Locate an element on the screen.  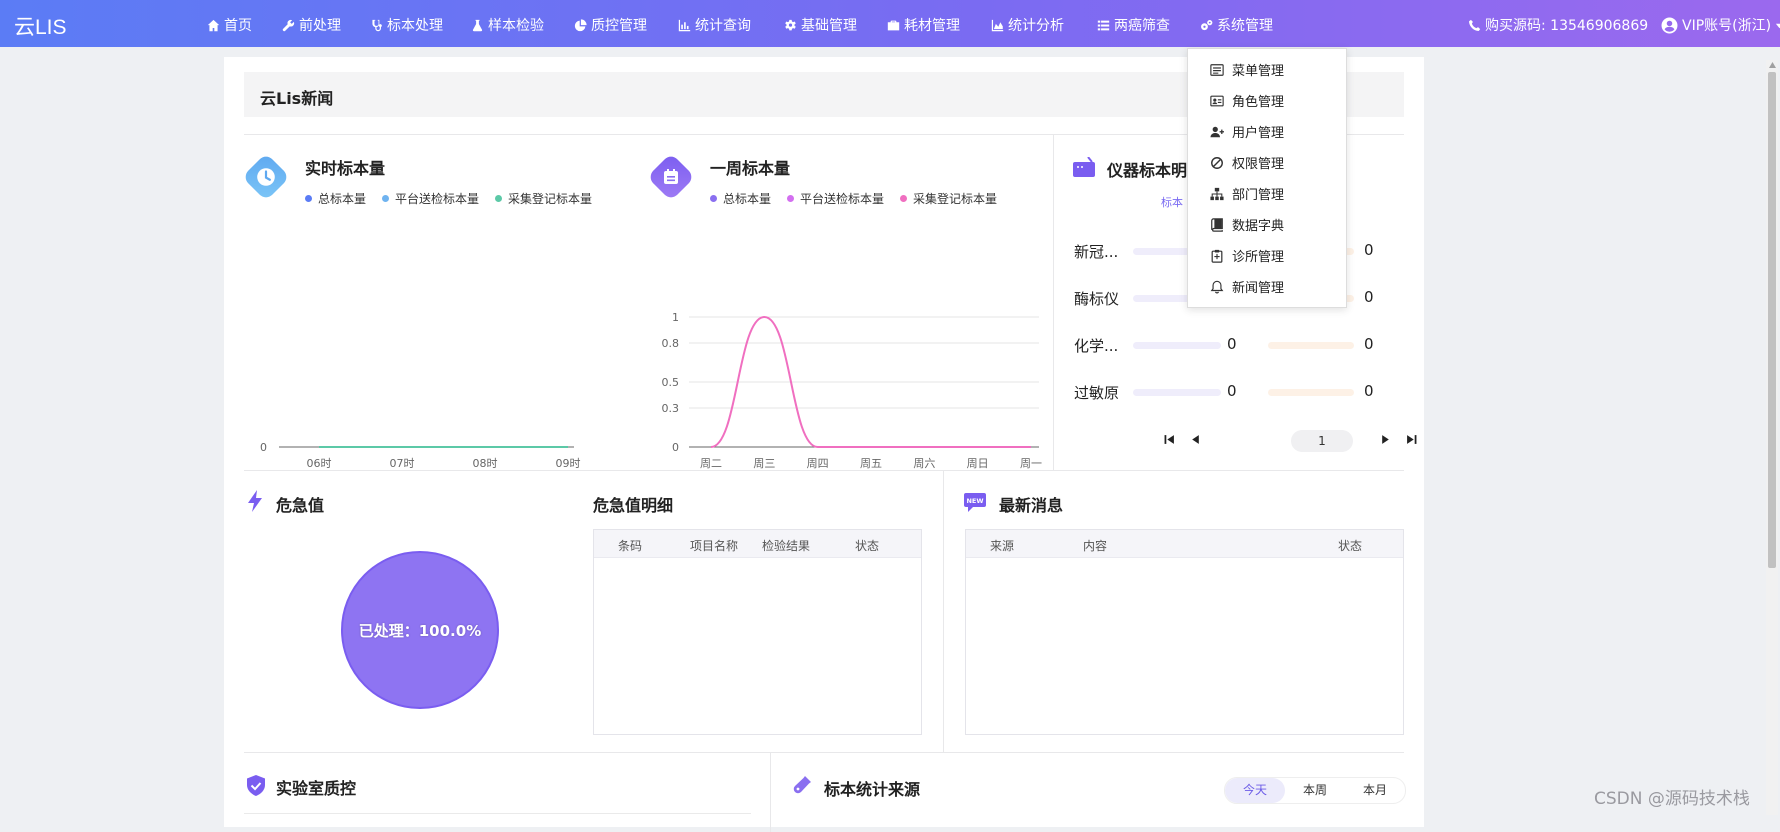
x-tick-label: 周五 is located at coordinates (871, 463).